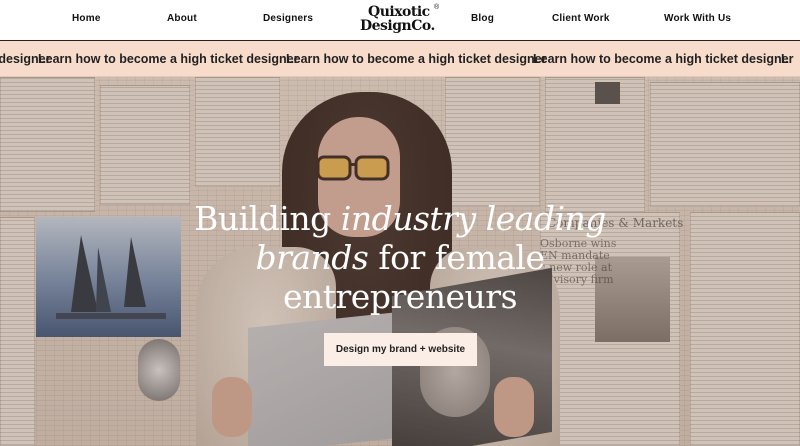 The height and width of the screenshot is (446, 800). What do you see at coordinates (437, 7) in the screenshot?
I see `logo-registered-mark: ®` at bounding box center [437, 7].